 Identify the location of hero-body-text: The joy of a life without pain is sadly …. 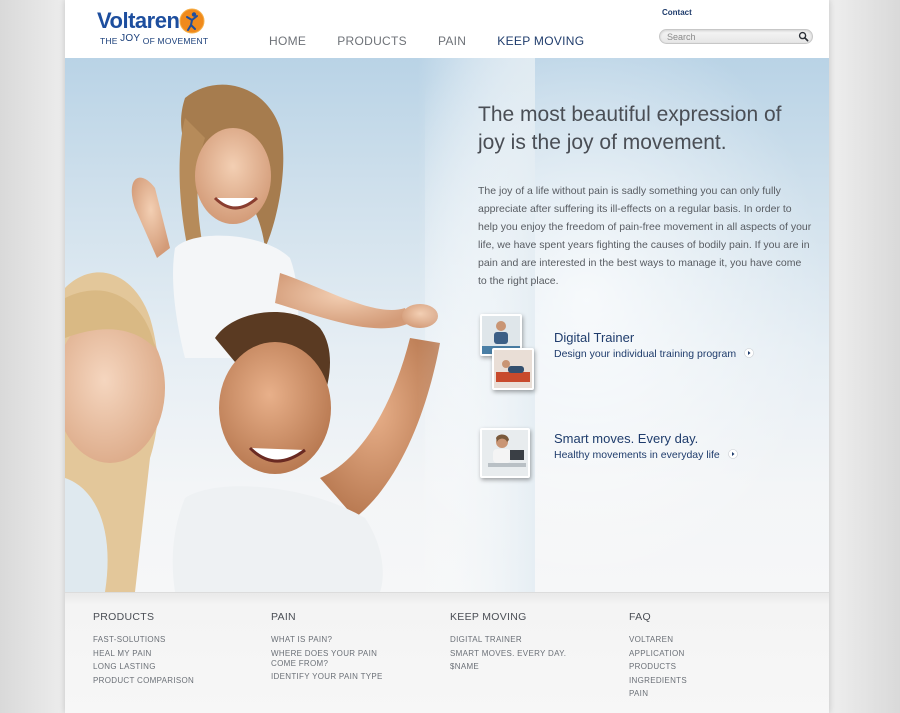
(645, 236).